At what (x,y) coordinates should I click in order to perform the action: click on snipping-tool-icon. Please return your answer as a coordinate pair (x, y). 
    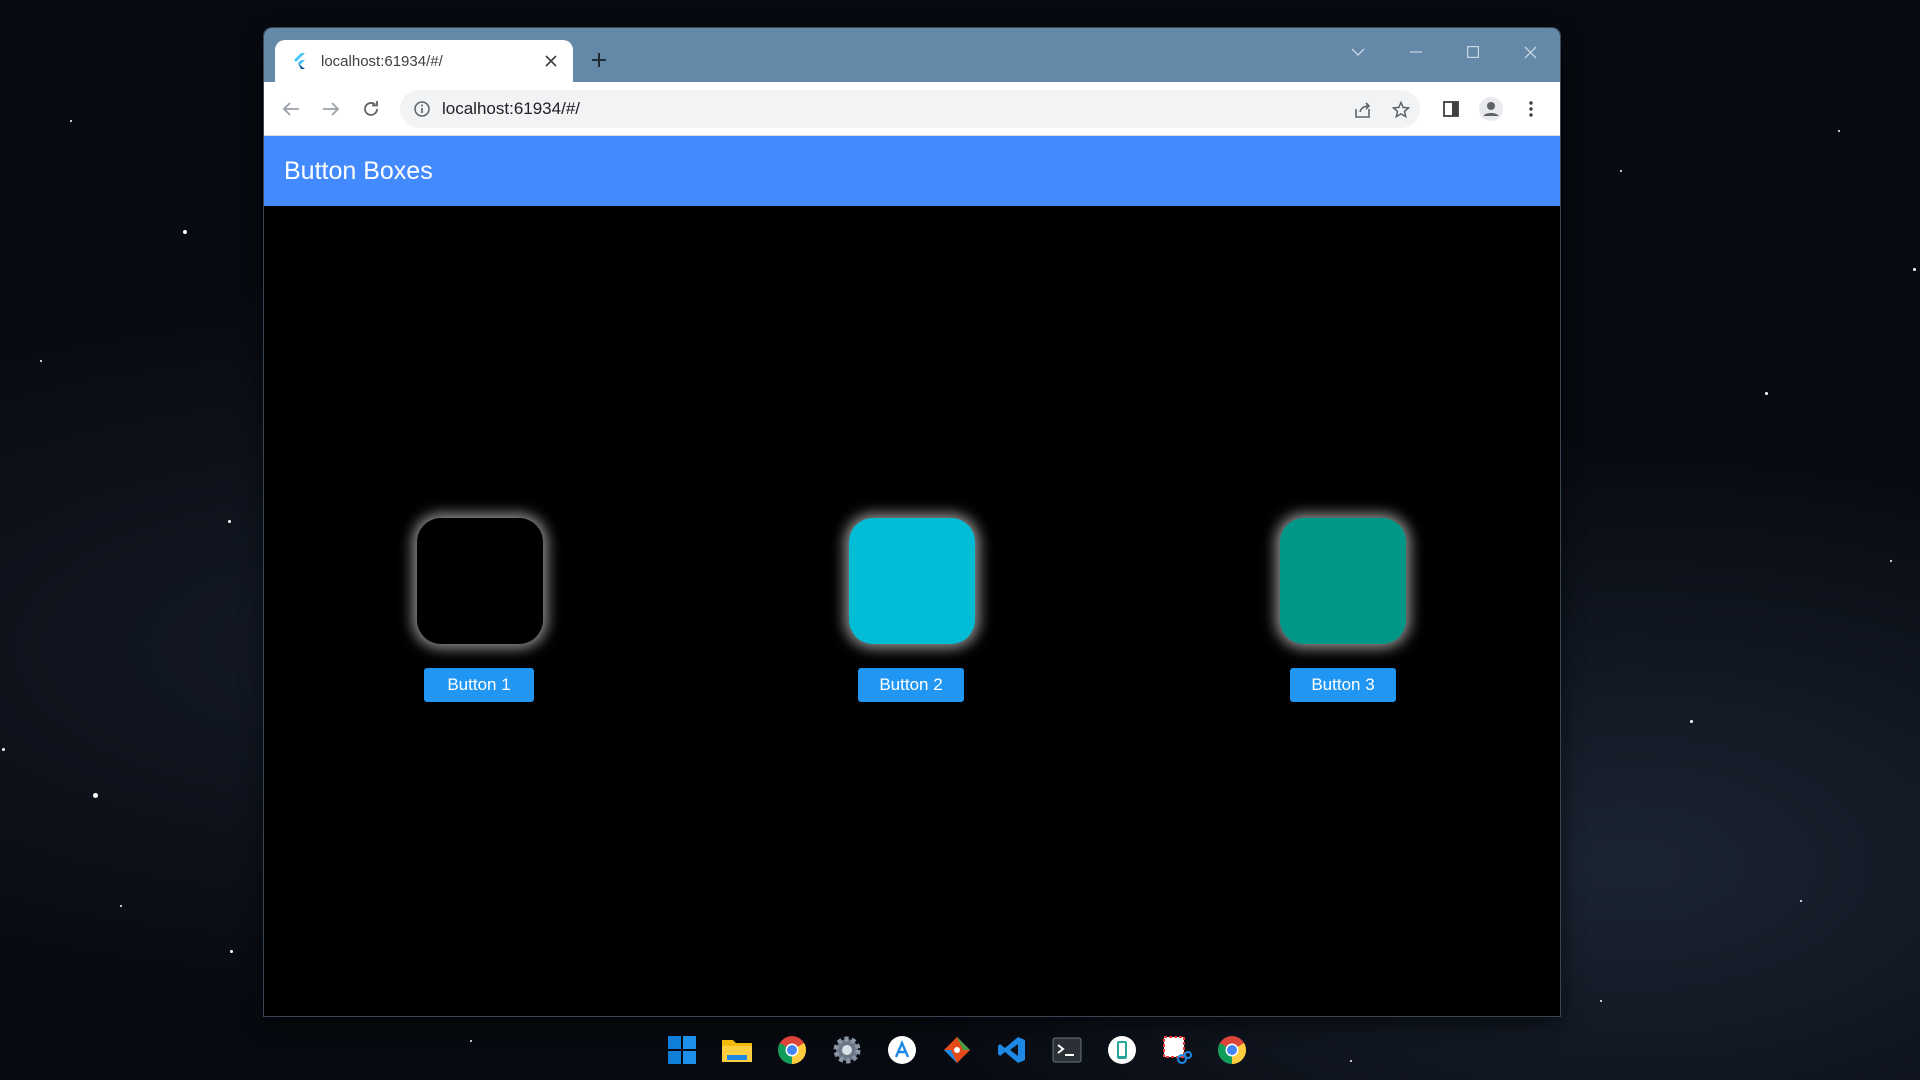
    Looking at the image, I should click on (1177, 1050).